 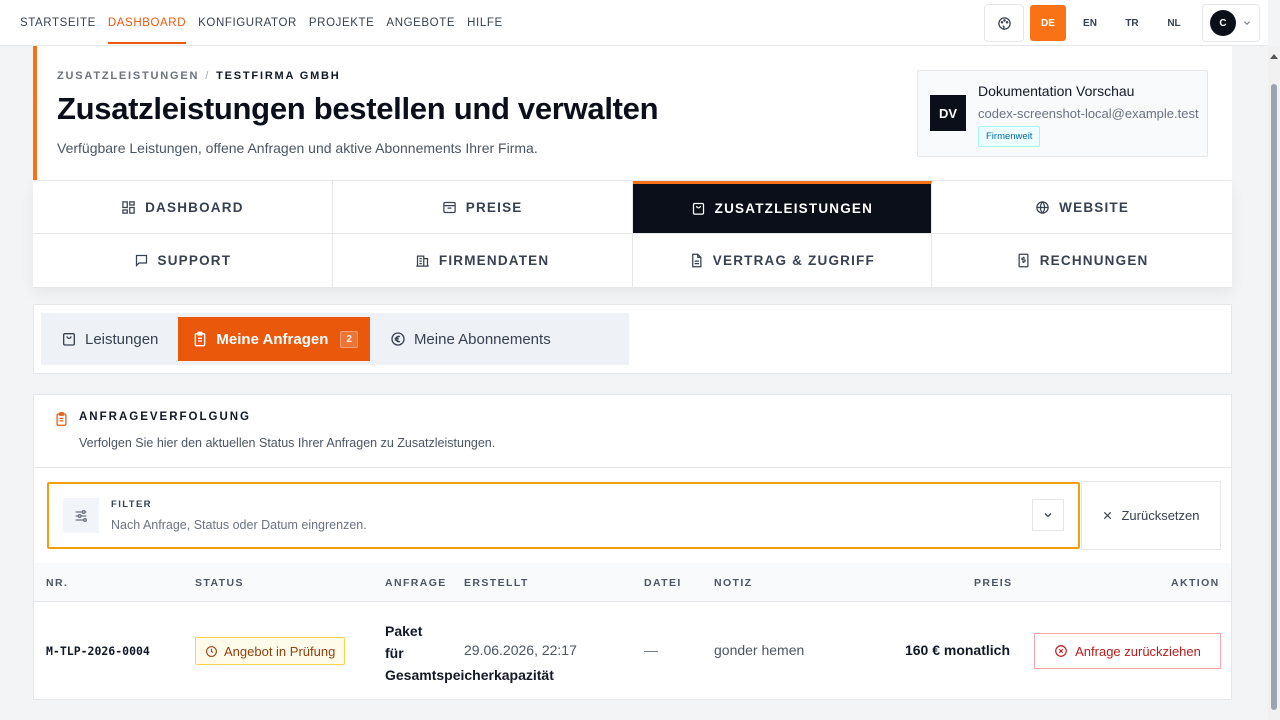 I want to click on section-tab-preise: PREISE, so click(x=482, y=207).